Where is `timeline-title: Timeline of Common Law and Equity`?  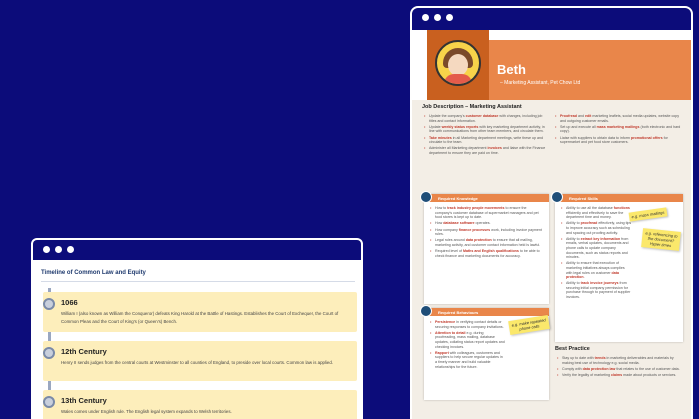 timeline-title: Timeline of Common Law and Equity is located at coordinates (93, 273).